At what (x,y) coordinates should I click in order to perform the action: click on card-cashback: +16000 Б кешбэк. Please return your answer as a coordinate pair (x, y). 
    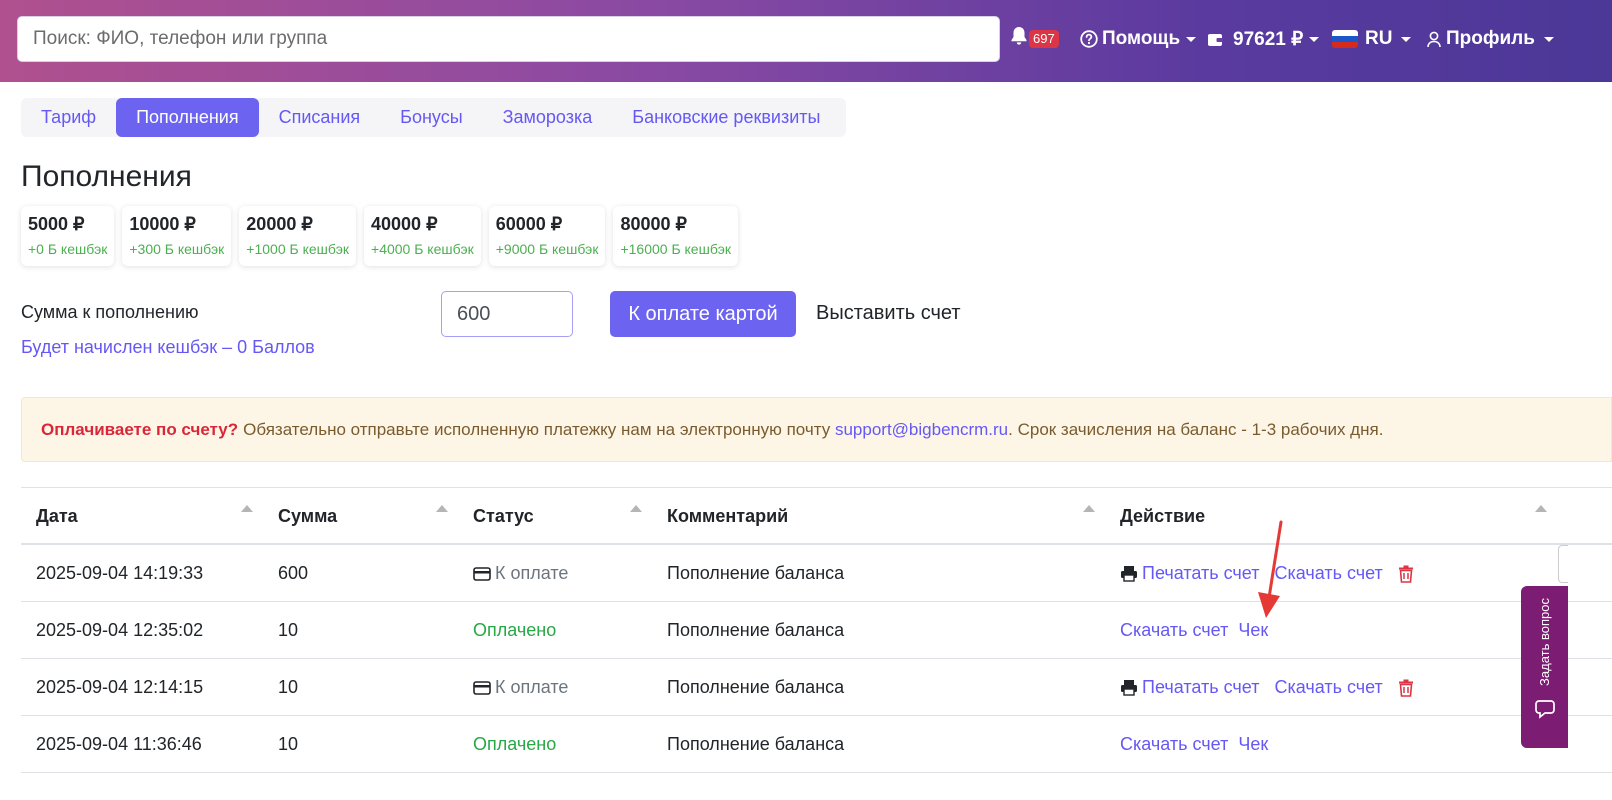
    Looking at the image, I should click on (675, 249).